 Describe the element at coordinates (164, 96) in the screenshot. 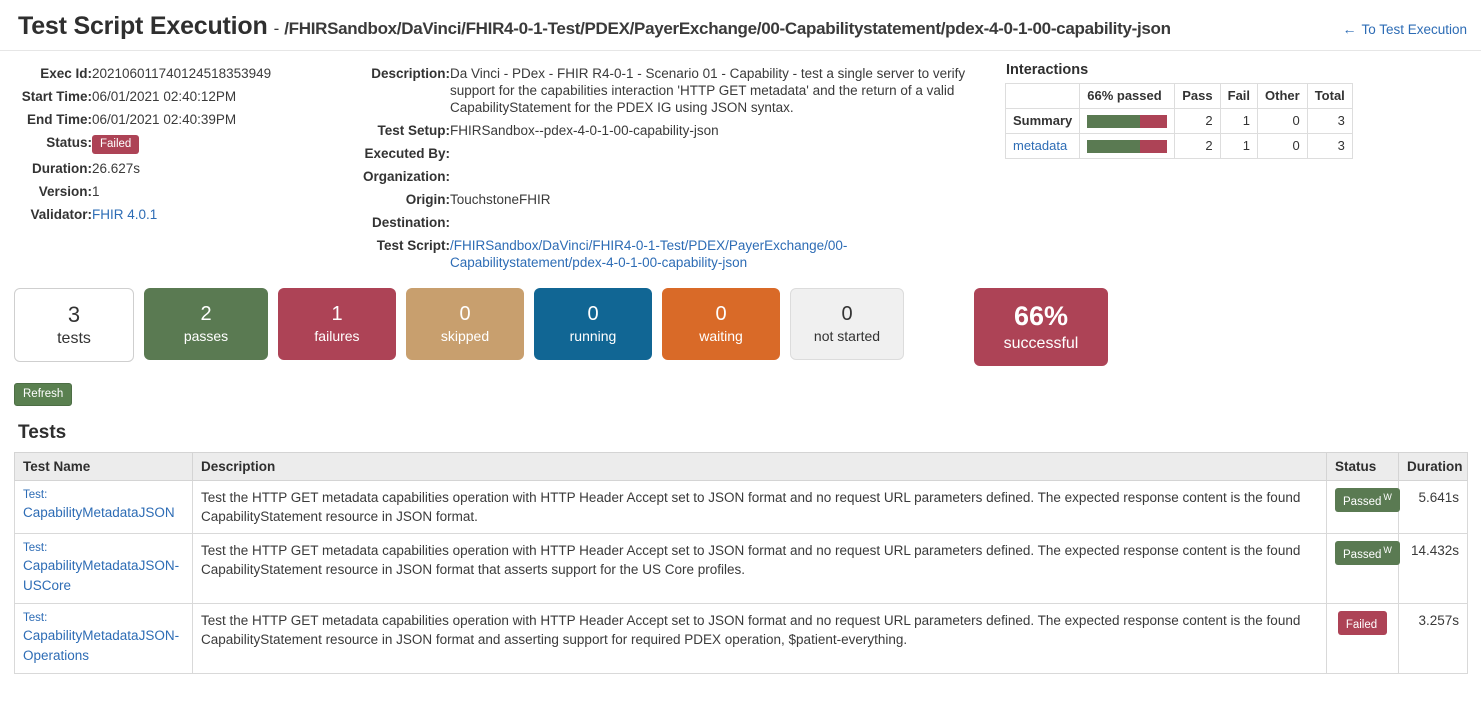

I see `start-time-value: 06/01/2021 02:40:12PM` at that location.